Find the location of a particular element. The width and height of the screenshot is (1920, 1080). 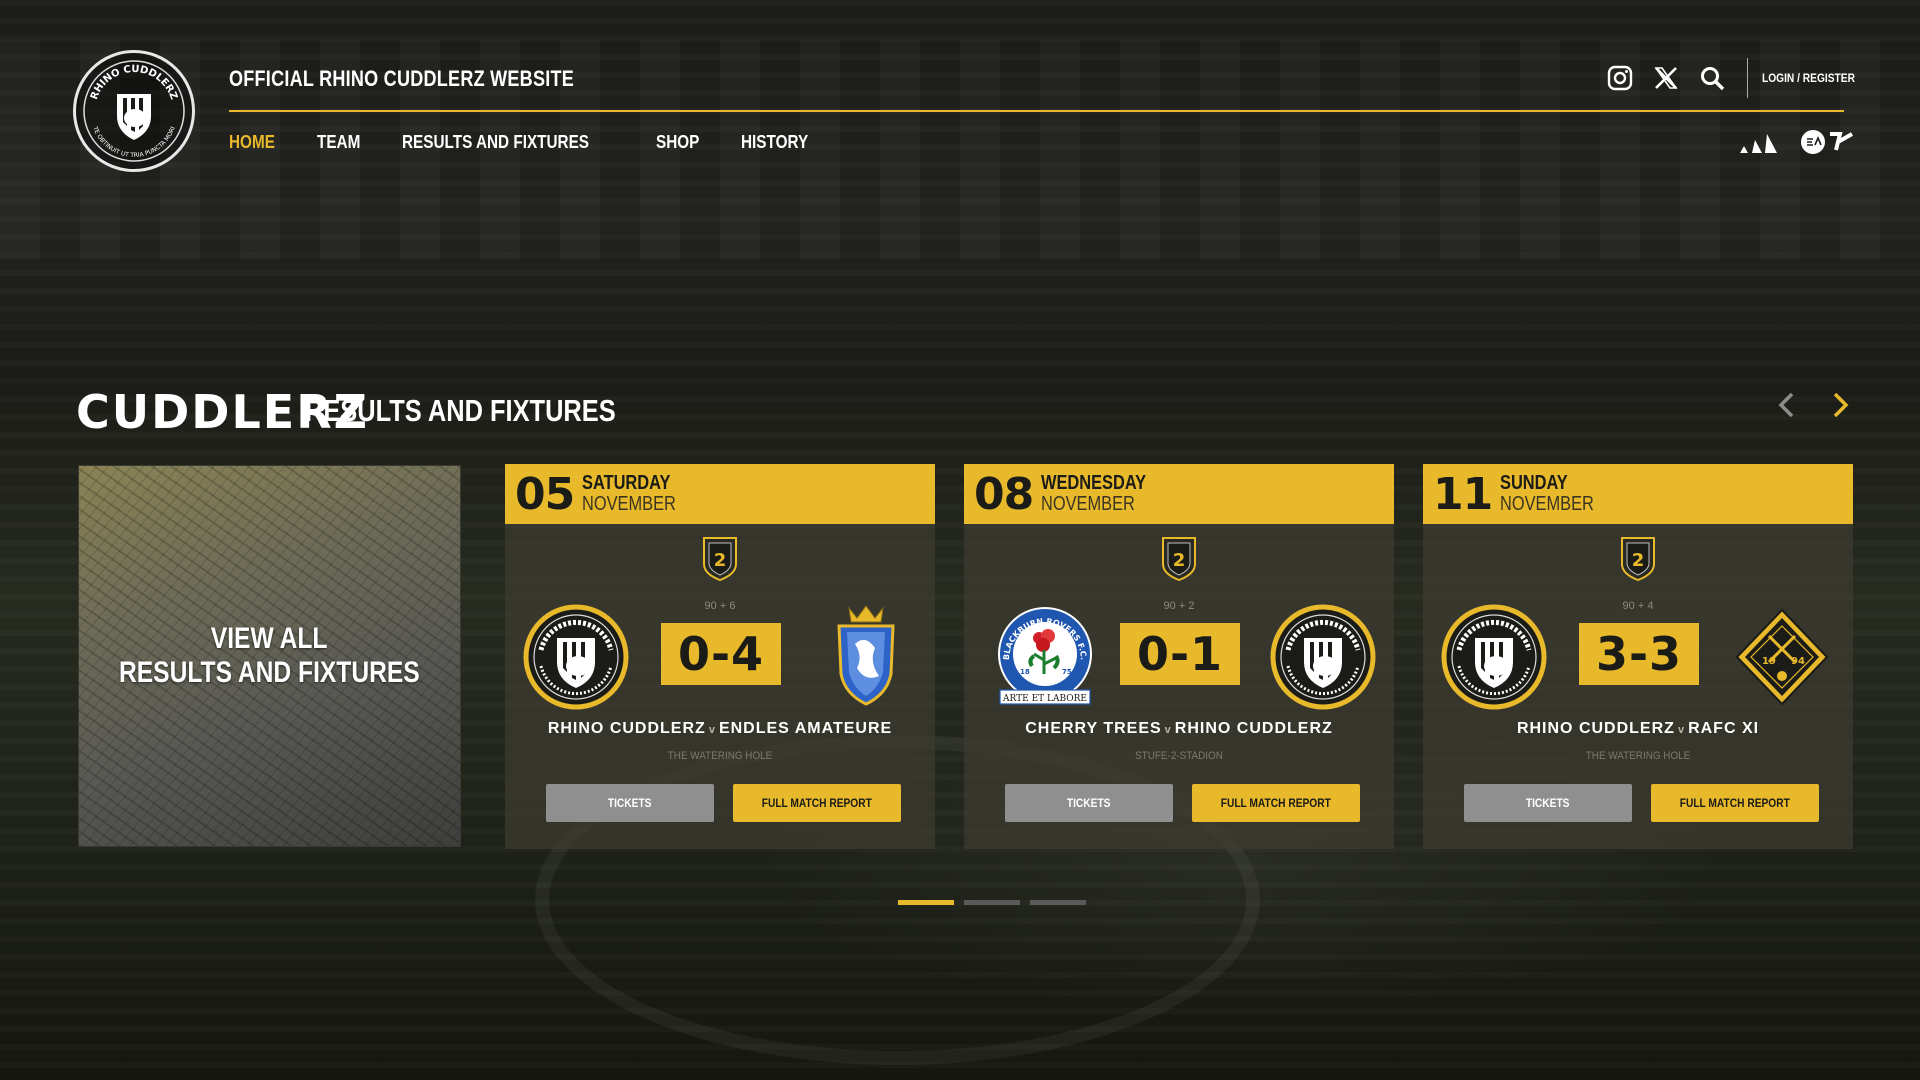

crest-year-right: 75 is located at coordinates (1067, 672).